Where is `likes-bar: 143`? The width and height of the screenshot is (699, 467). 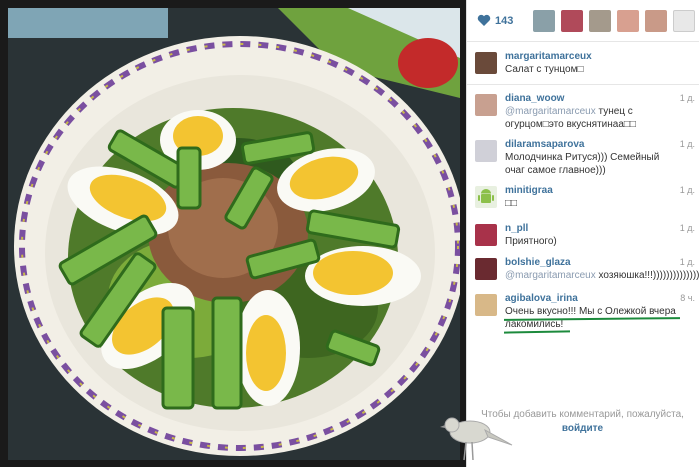 likes-bar: 143 is located at coordinates (583, 21).